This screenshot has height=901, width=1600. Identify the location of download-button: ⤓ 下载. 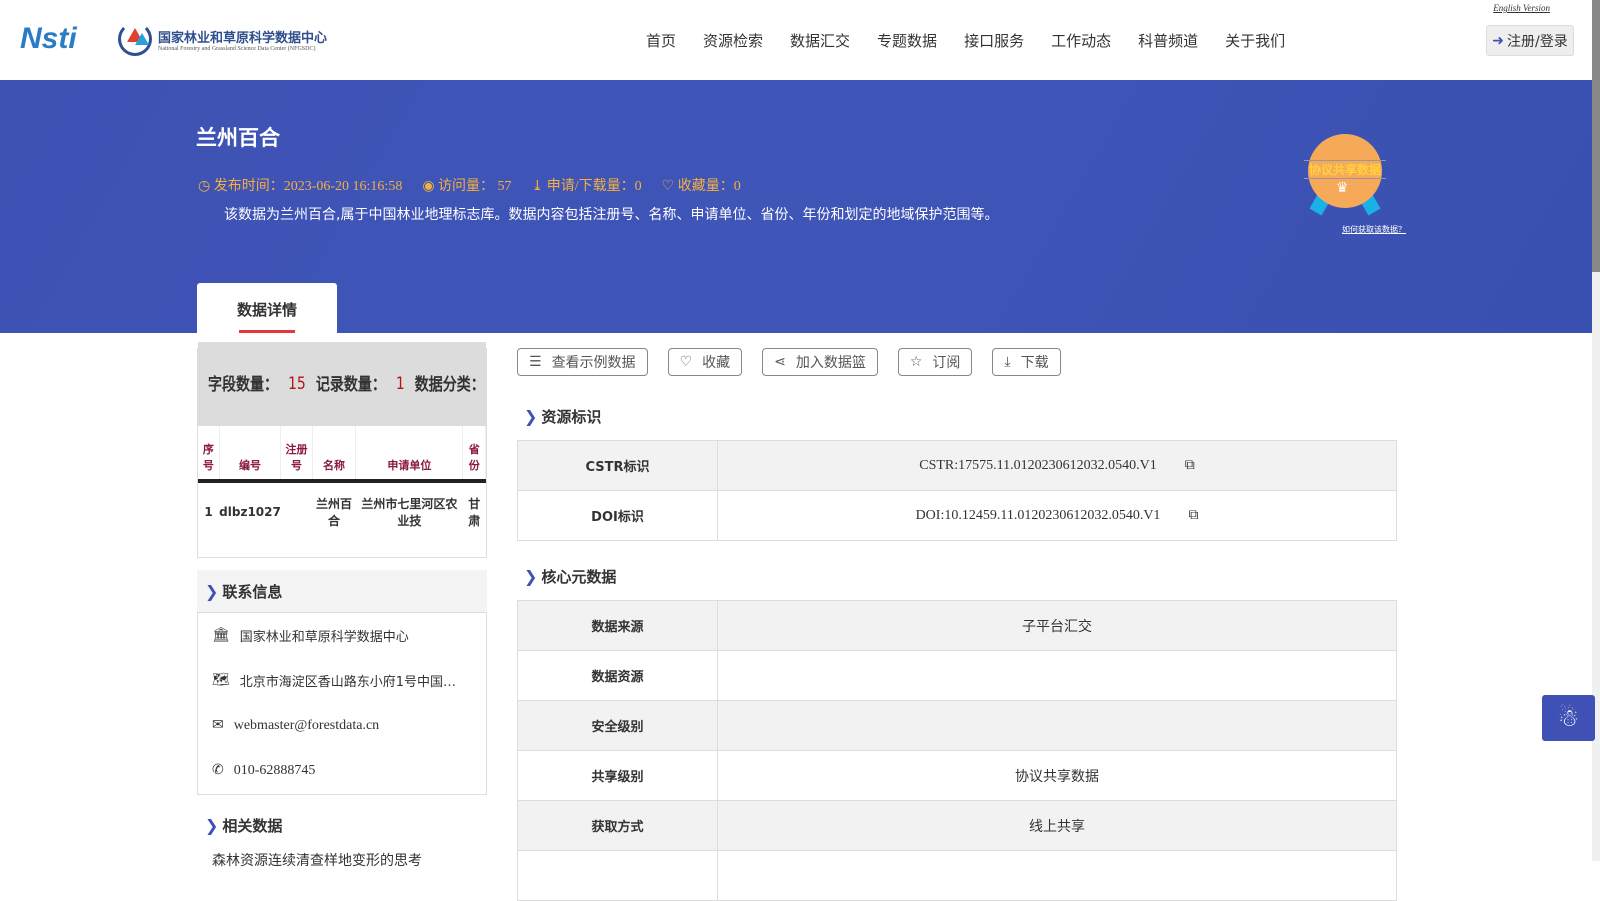
(1026, 362).